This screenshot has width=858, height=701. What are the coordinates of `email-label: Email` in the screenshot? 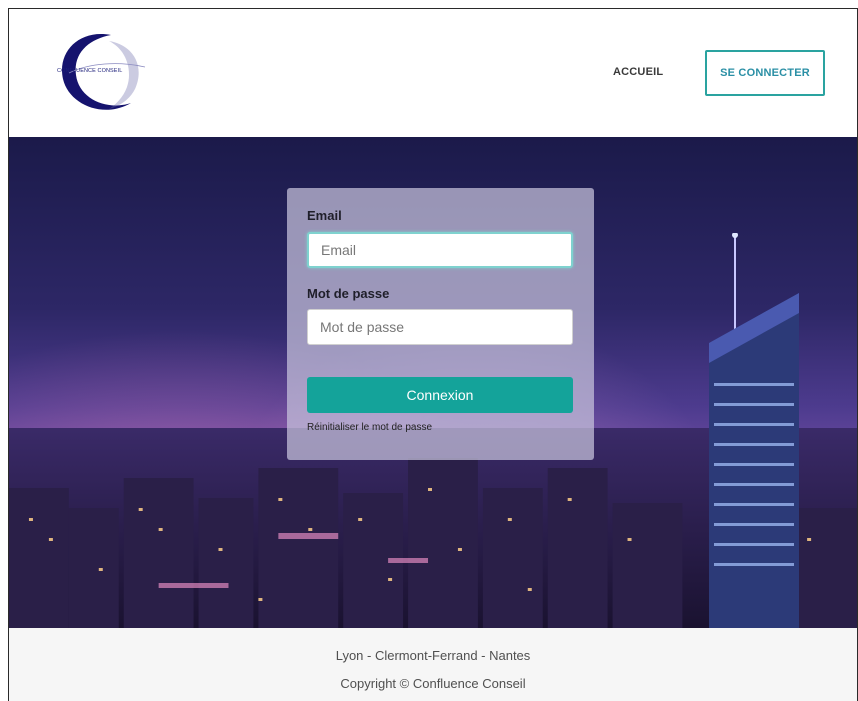 It's located at (324, 215).